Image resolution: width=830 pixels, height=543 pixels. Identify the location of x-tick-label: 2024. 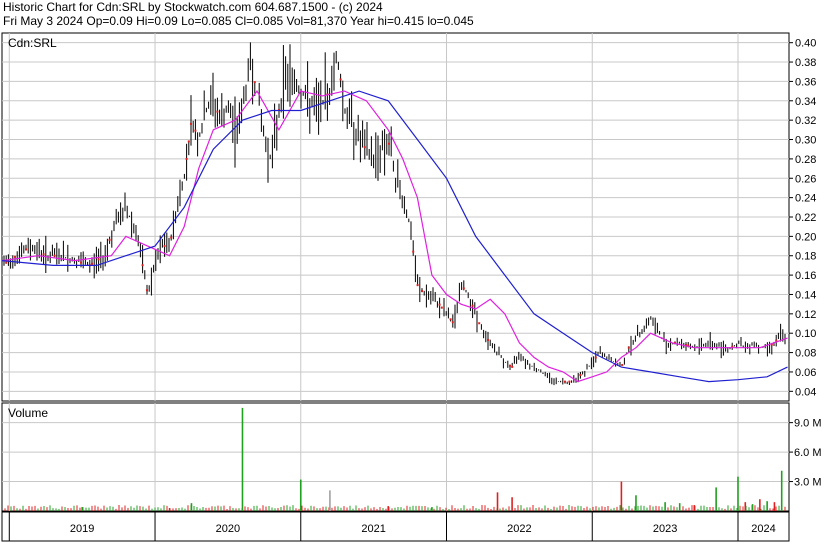
(763, 529).